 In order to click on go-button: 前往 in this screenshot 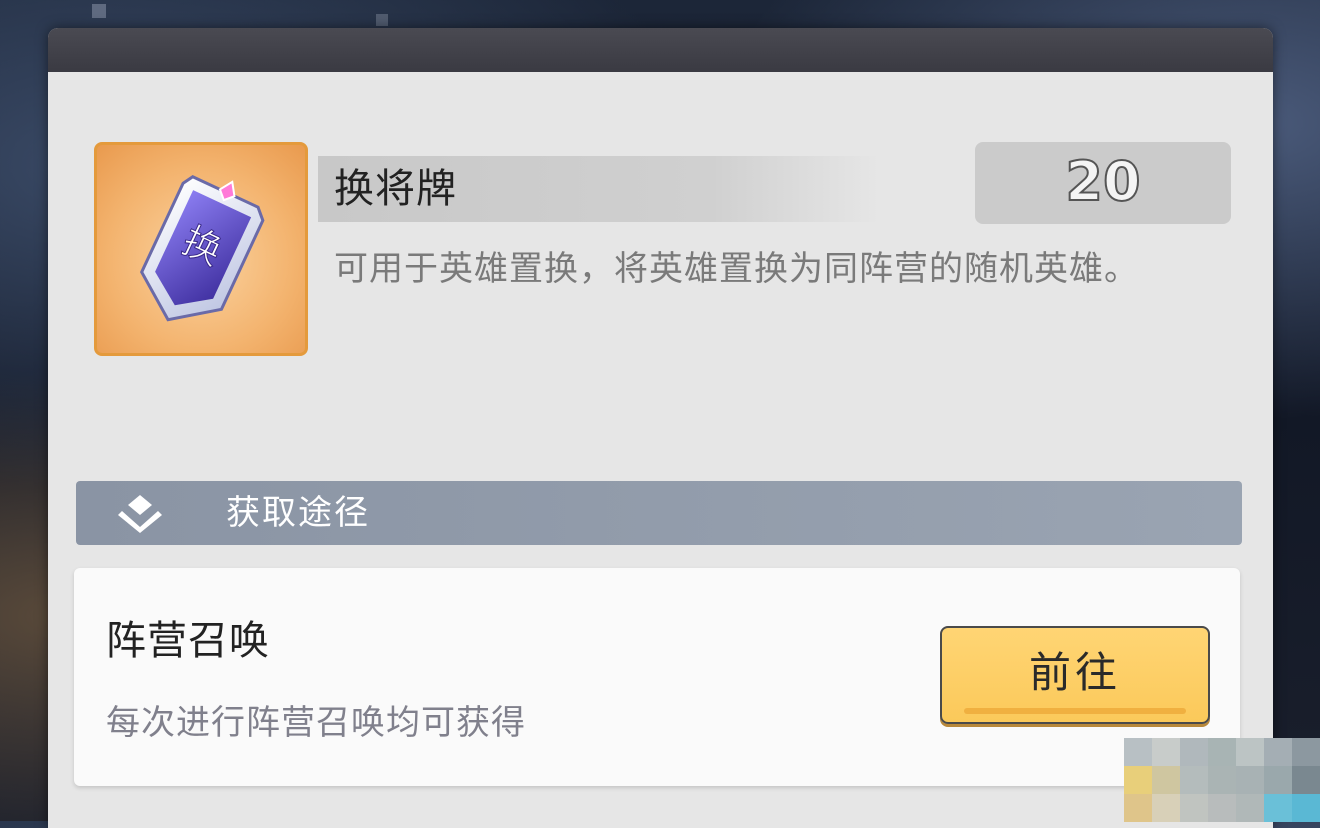, I will do `click(1075, 675)`.